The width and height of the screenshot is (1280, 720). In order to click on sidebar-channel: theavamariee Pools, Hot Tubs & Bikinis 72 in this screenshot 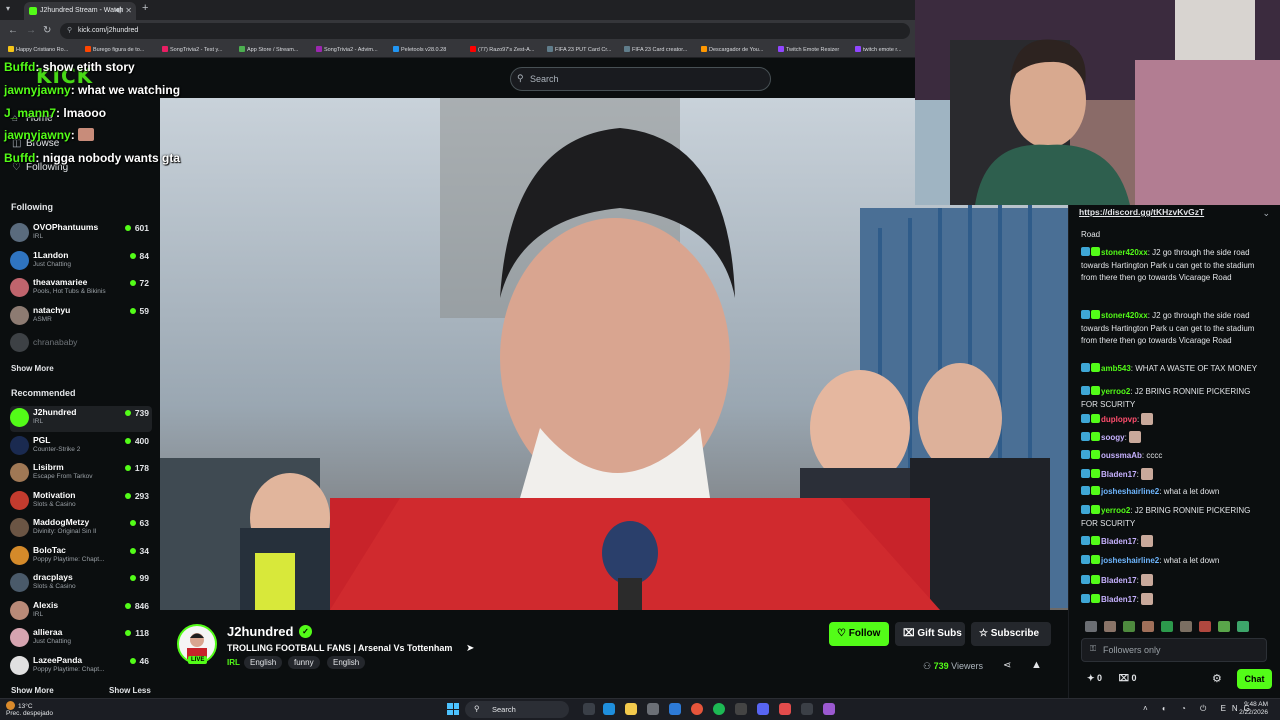, I will do `click(81, 289)`.